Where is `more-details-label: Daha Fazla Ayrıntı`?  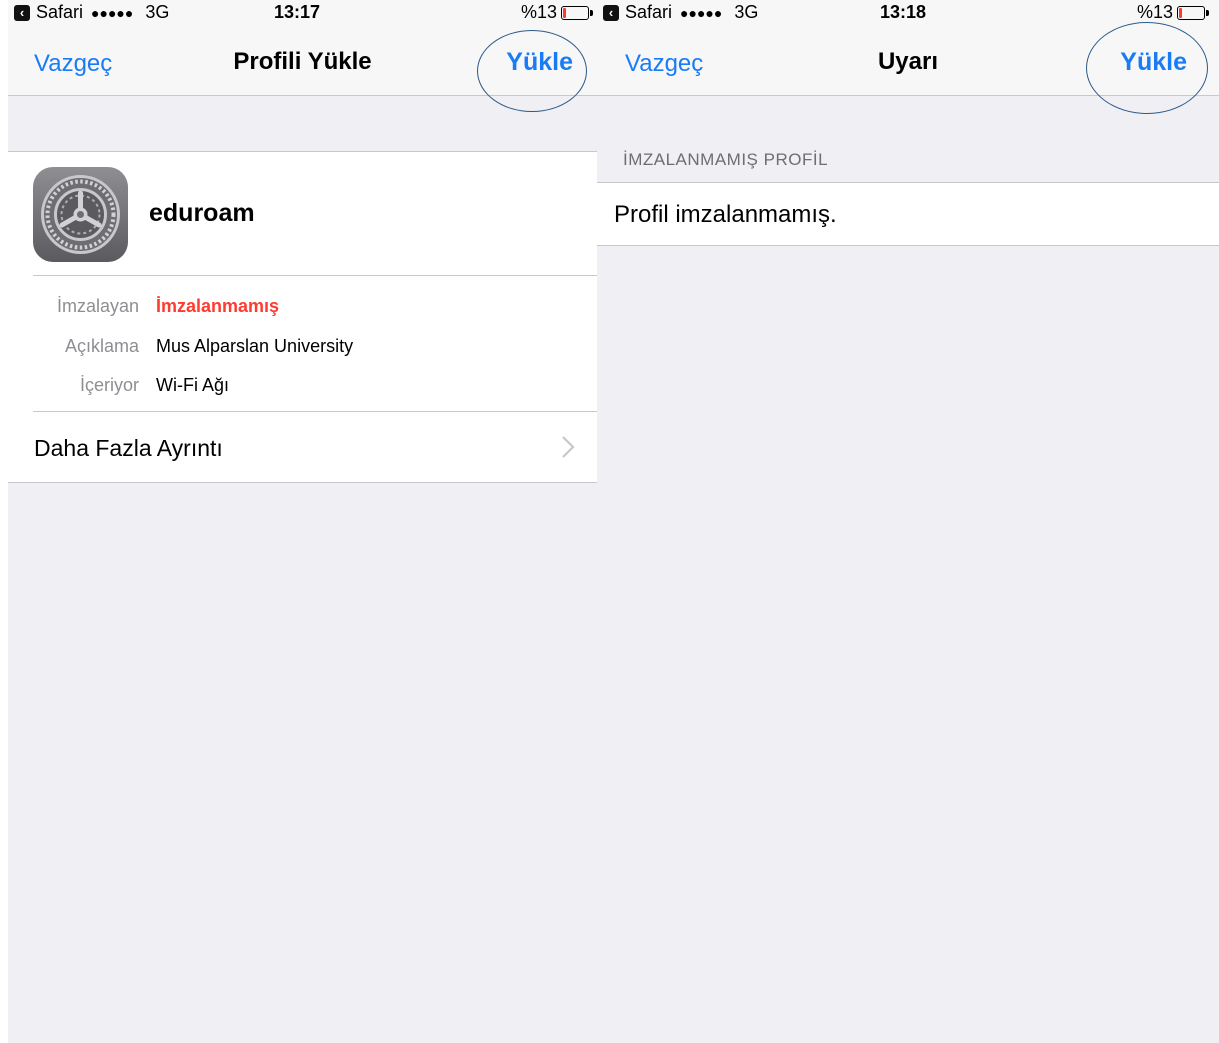 more-details-label: Daha Fazla Ayrıntı is located at coordinates (128, 448).